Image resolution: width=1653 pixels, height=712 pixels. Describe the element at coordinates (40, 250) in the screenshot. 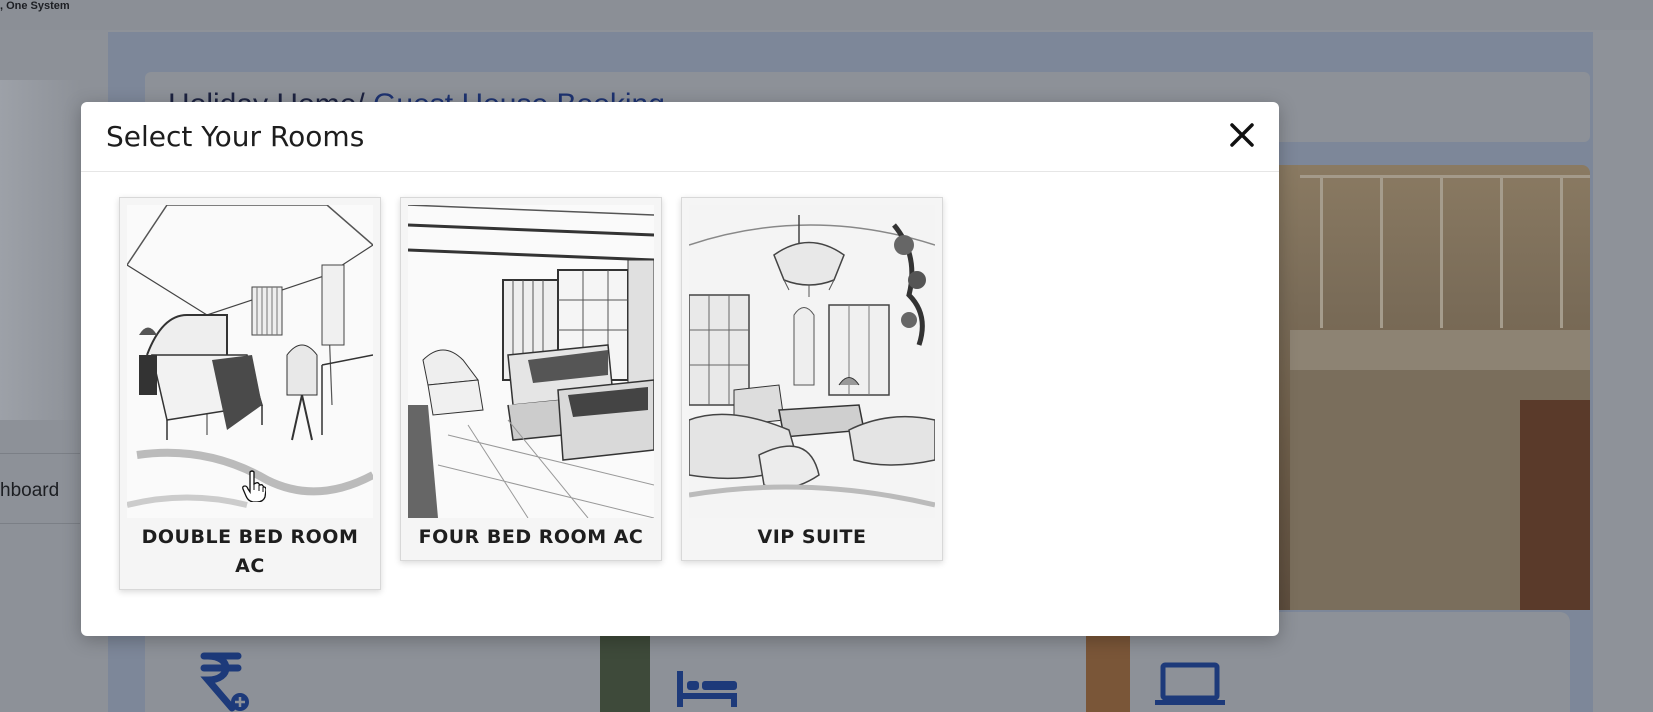

I see `sidebar-highlight` at that location.